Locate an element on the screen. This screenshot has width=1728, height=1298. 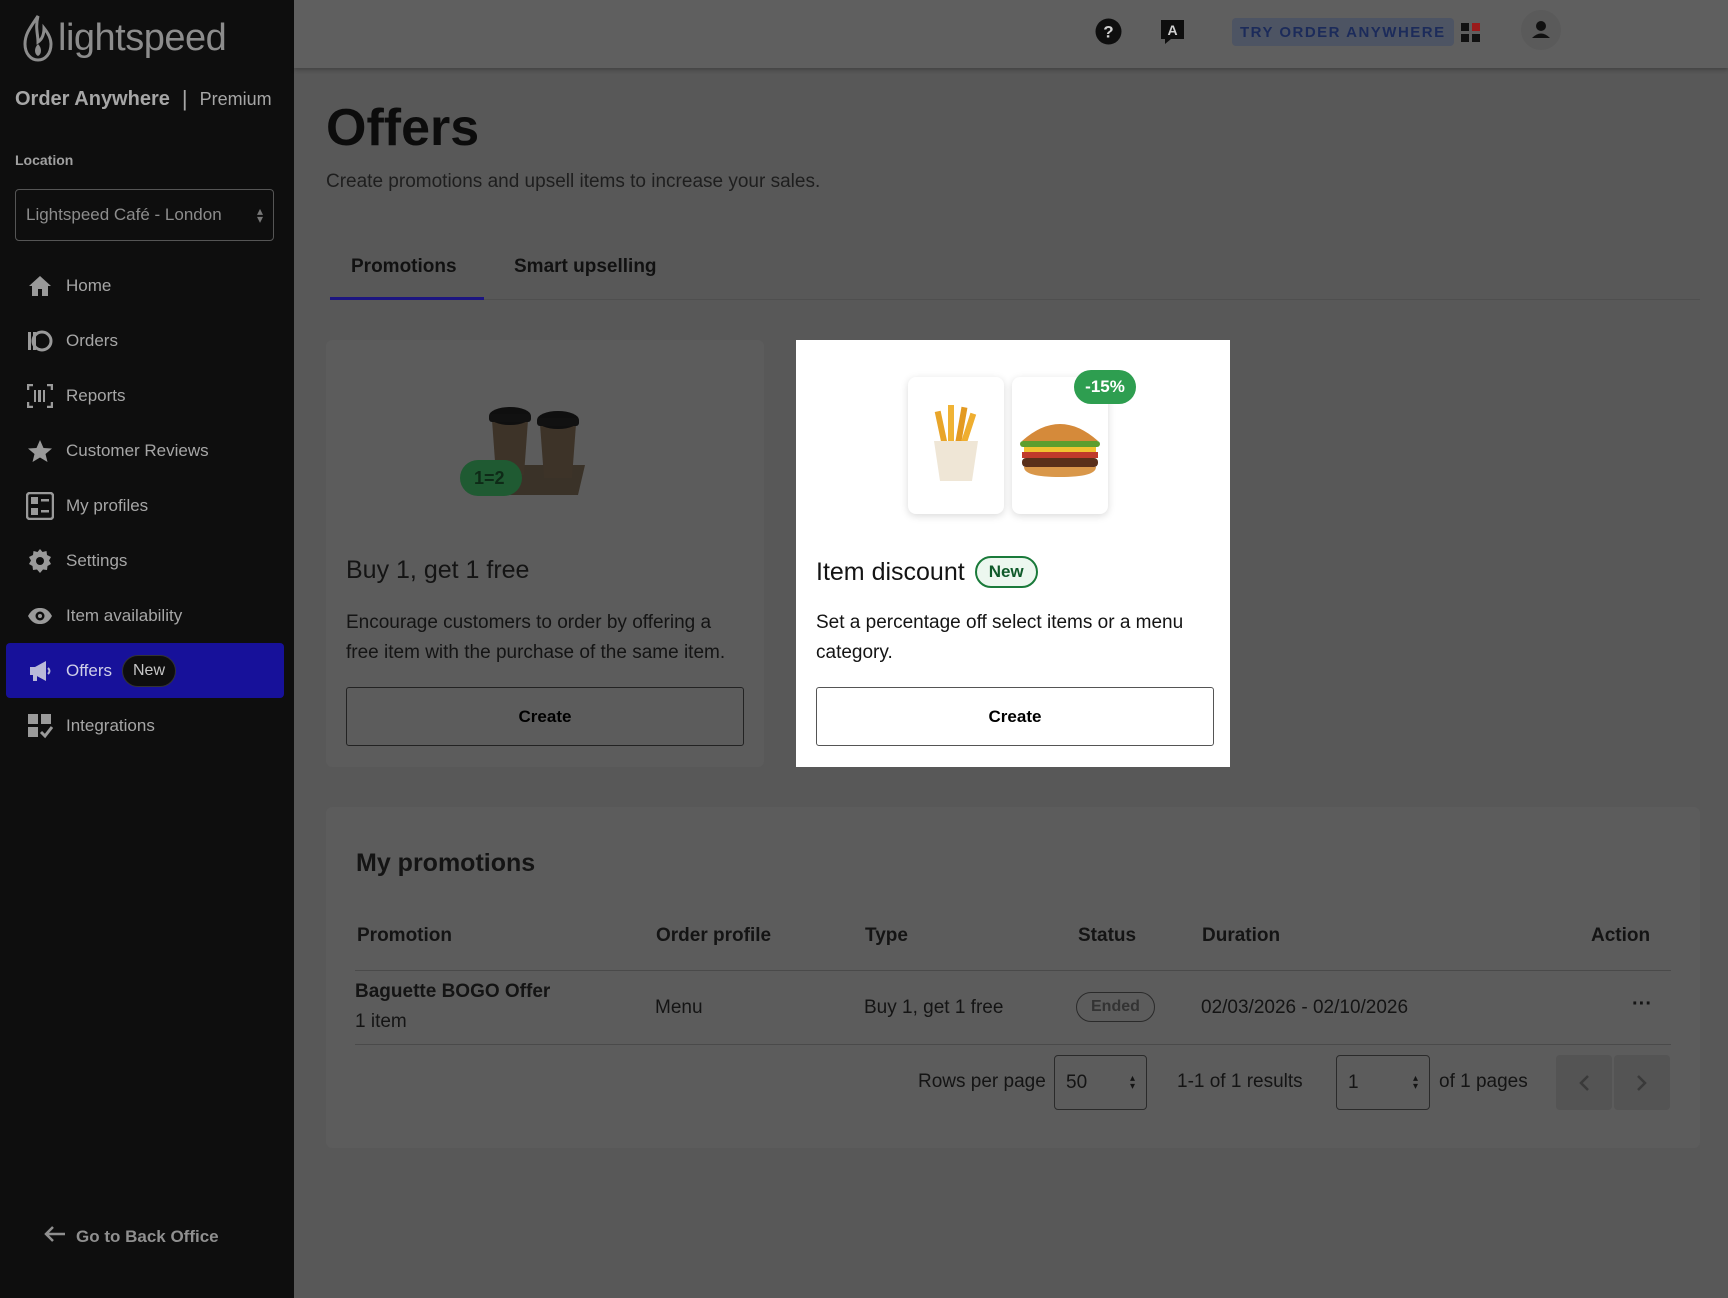
create-item-discount-button: Create is located at coordinates (1015, 716).